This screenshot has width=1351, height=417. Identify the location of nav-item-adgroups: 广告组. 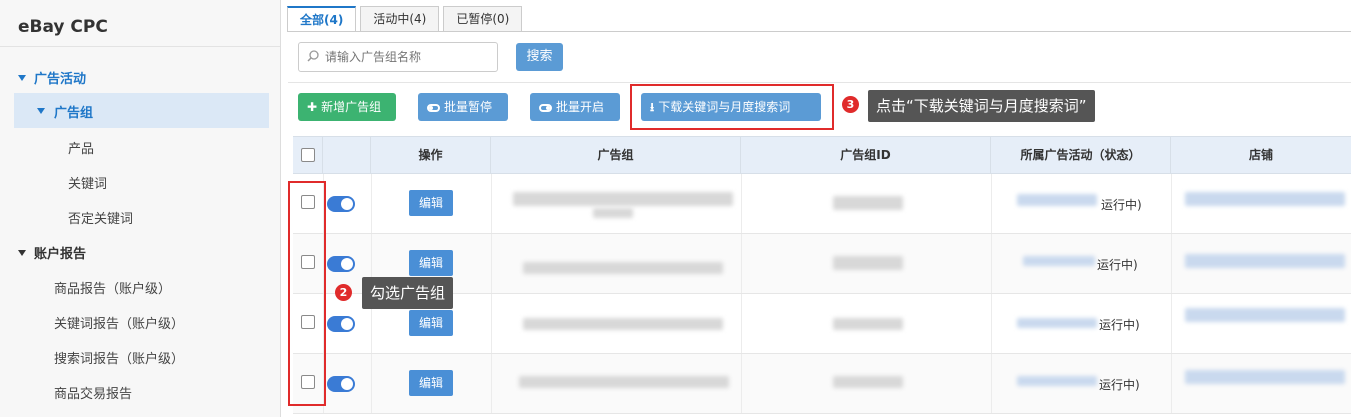
(141, 110).